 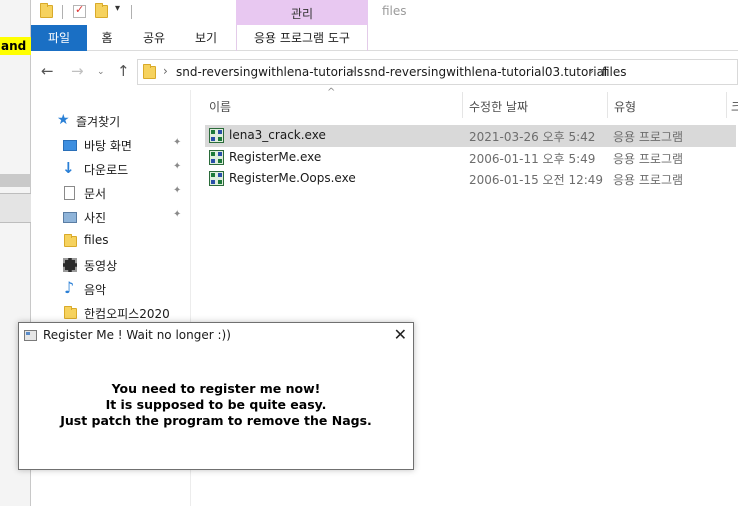 What do you see at coordinates (384, 38) in the screenshot?
I see `ribbon-tab-bar: 파일 홈 공유 보기 응용 프로그램 도구` at bounding box center [384, 38].